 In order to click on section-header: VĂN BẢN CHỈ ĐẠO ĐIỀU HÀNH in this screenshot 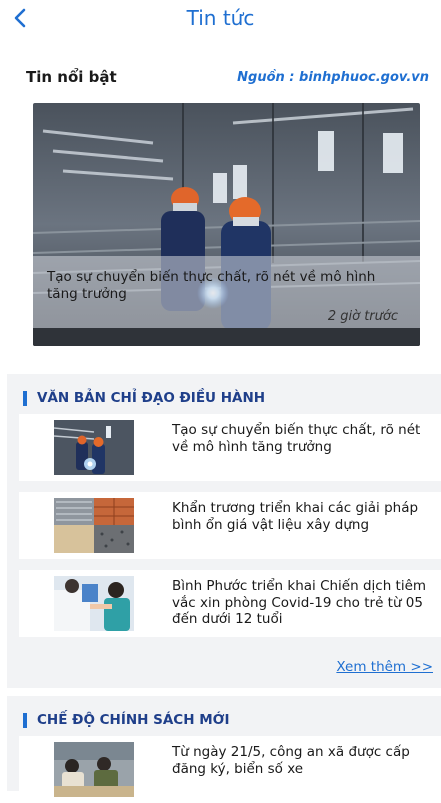, I will do `click(144, 398)`.